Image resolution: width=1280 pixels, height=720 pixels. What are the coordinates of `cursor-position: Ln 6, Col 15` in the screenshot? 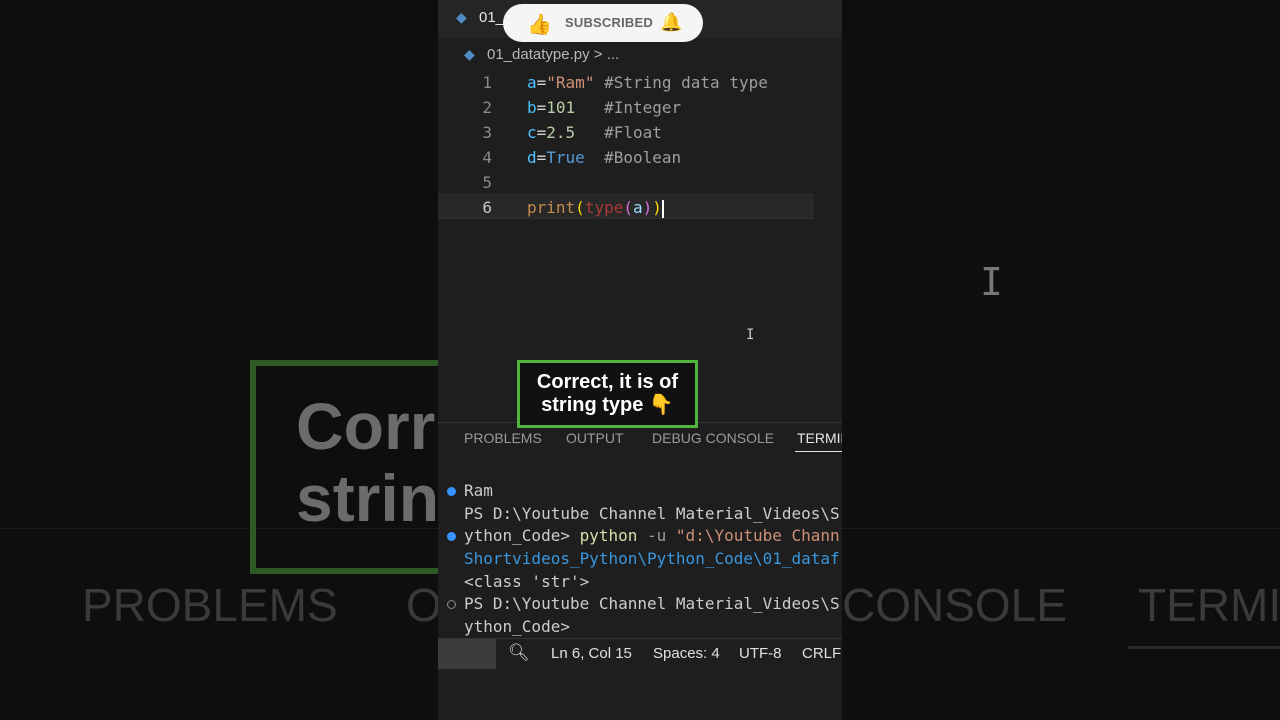 It's located at (591, 653).